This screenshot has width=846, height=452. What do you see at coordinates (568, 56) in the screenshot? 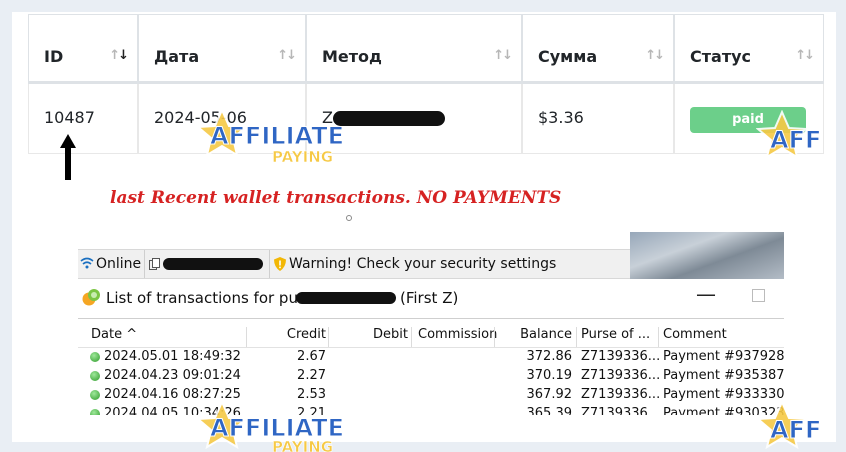
I see `column-header-label: Сумма` at bounding box center [568, 56].